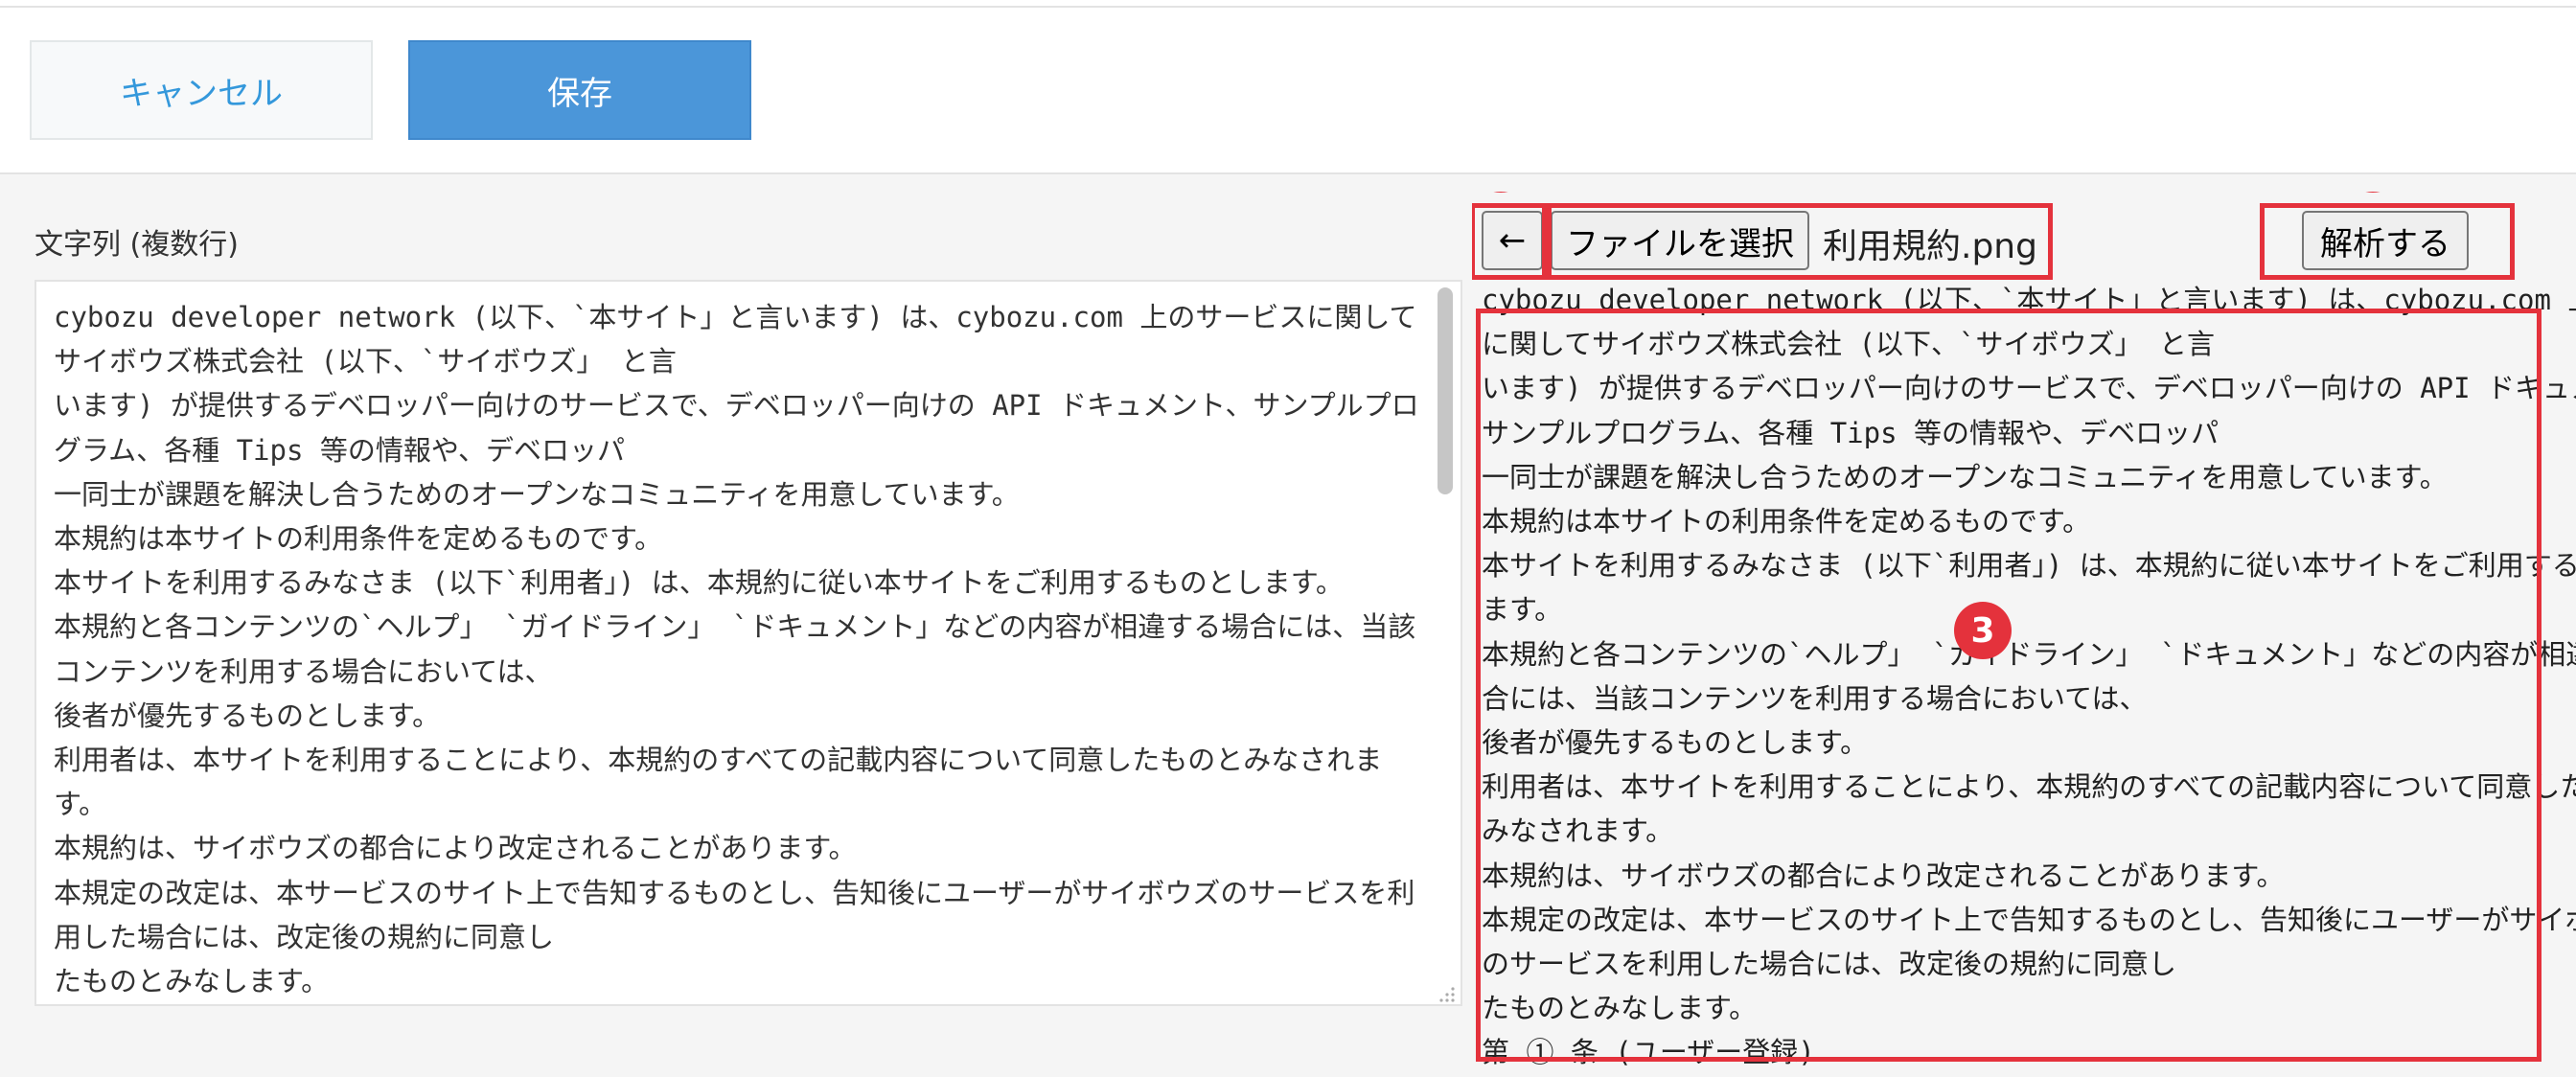 The width and height of the screenshot is (2576, 1077). What do you see at coordinates (201, 90) in the screenshot?
I see `cancel-button: キャンセル` at bounding box center [201, 90].